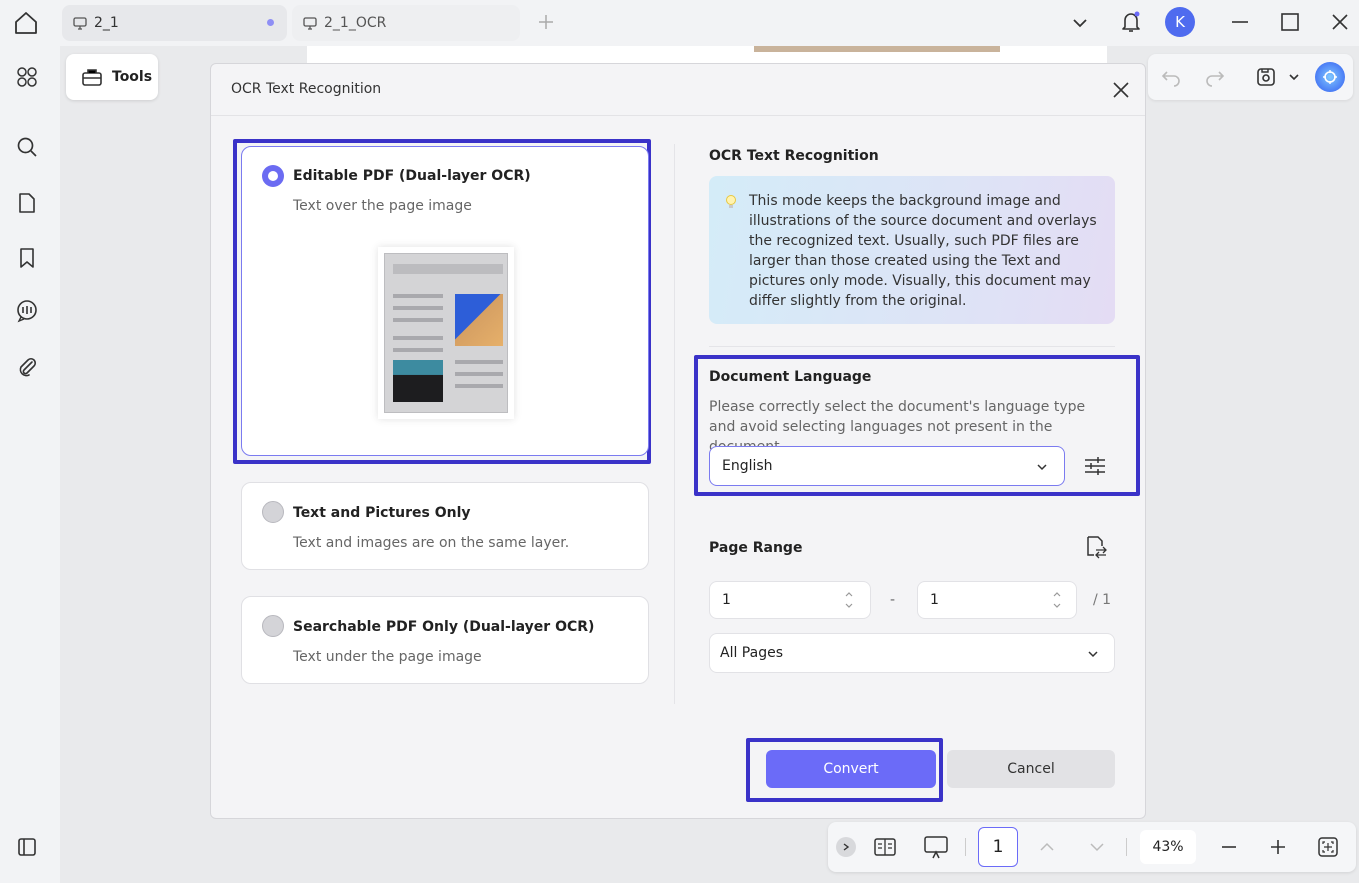 This screenshot has width=1359, height=883. What do you see at coordinates (29, 464) in the screenshot?
I see `left-rail` at bounding box center [29, 464].